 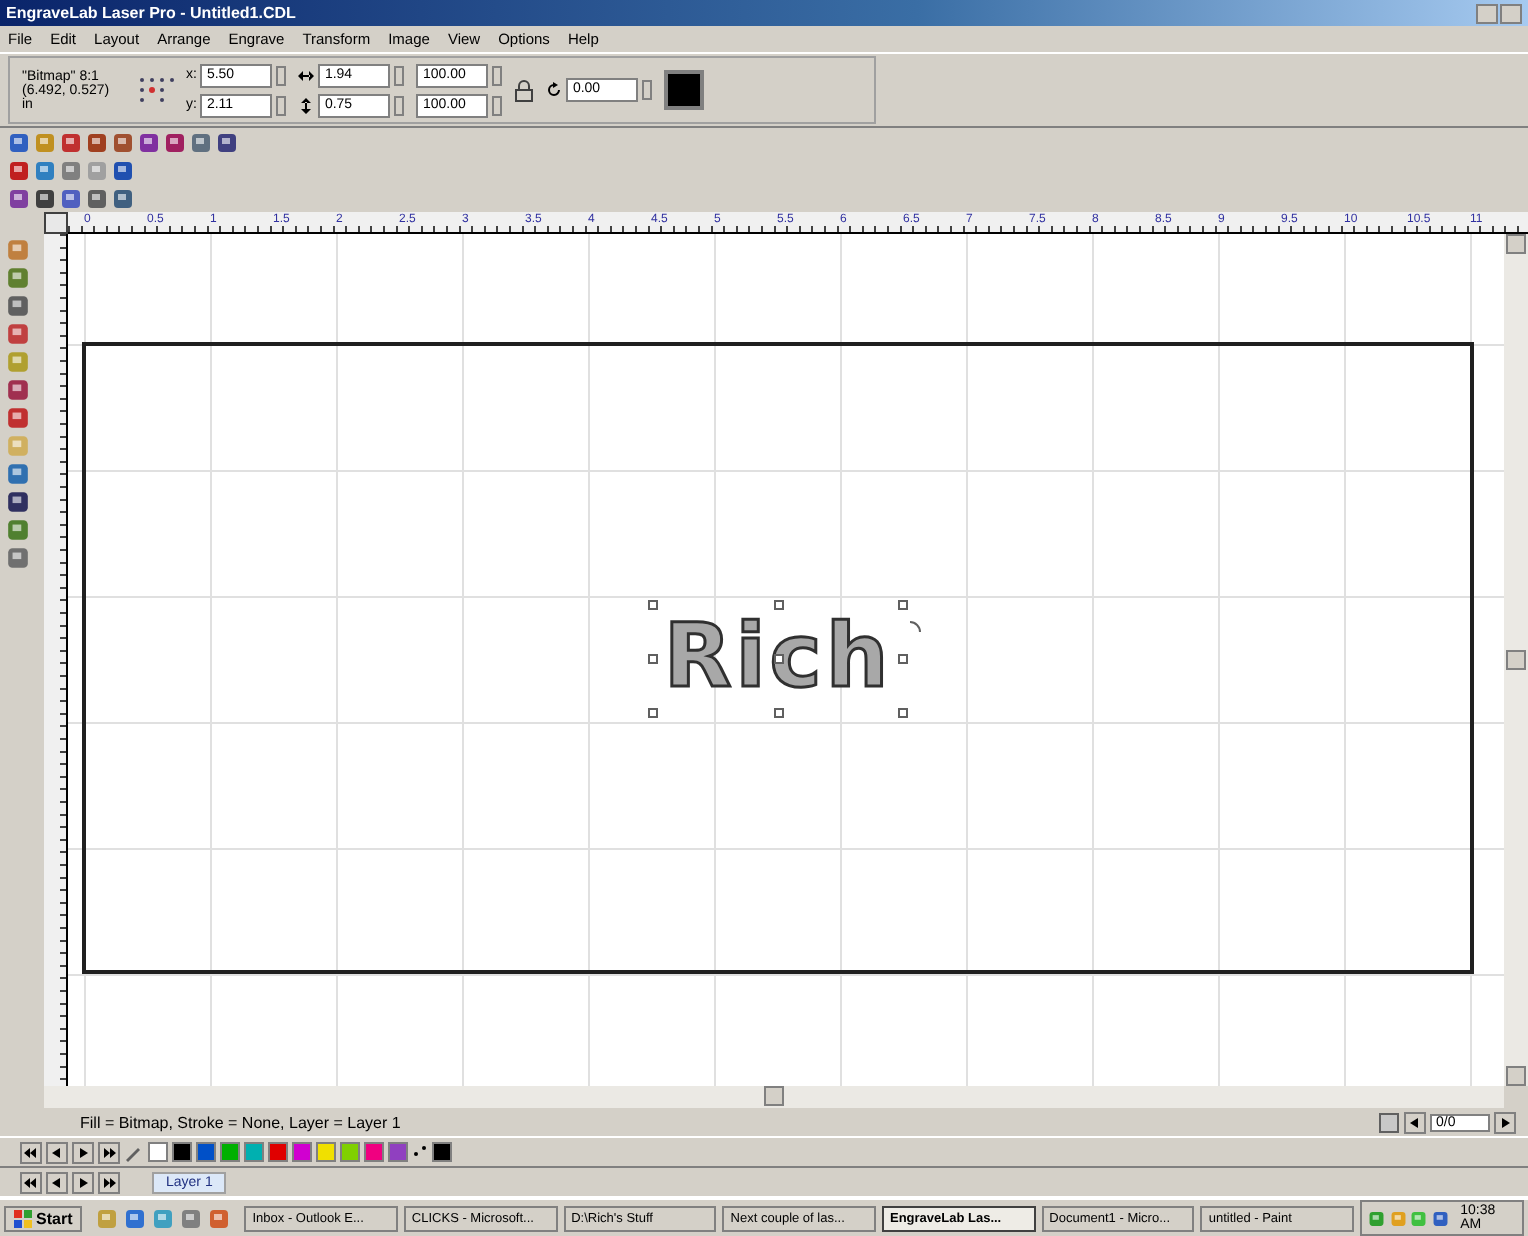 I want to click on horizontal-scrollbar, so click(x=774, y=1097).